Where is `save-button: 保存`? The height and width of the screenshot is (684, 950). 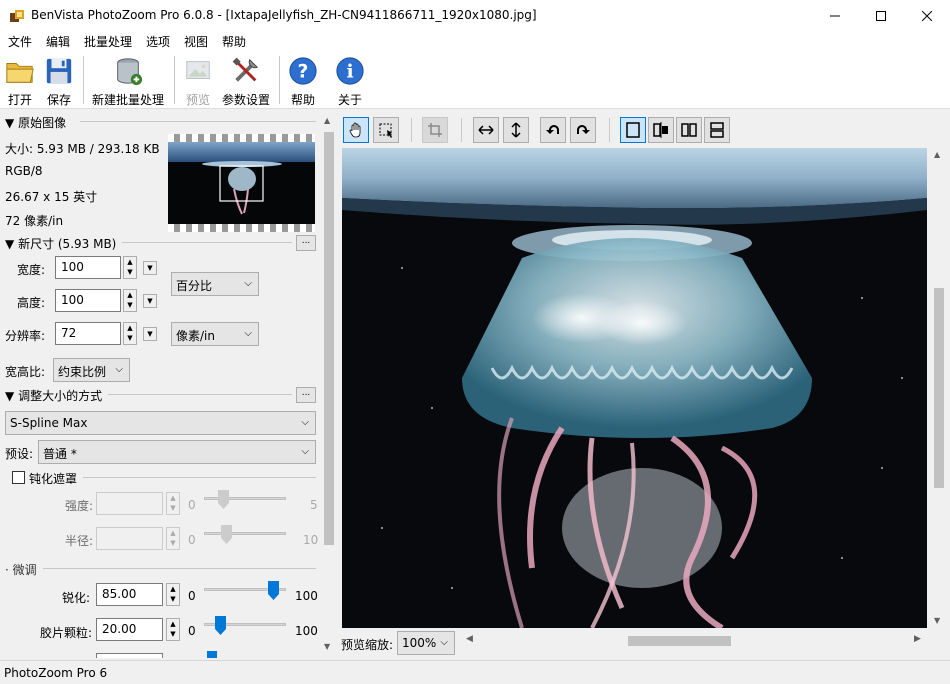
save-button: 保存 is located at coordinates (59, 81).